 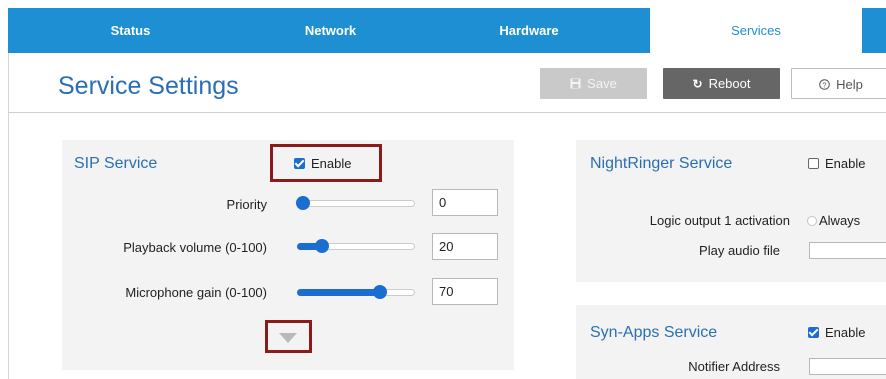 What do you see at coordinates (116, 163) in the screenshot?
I see `sip-service-title: SIP Service` at bounding box center [116, 163].